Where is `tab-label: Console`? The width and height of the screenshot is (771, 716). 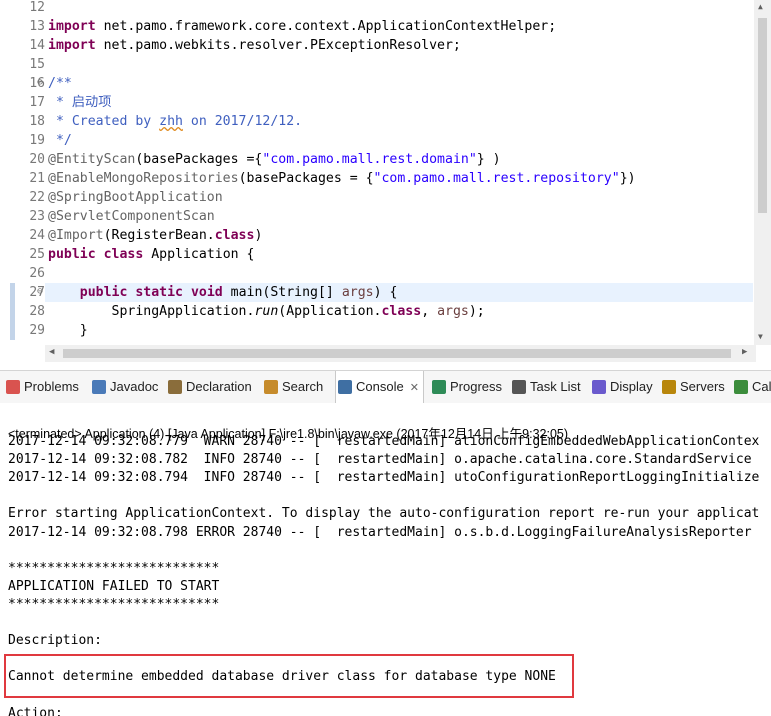
tab-label: Console is located at coordinates (380, 386).